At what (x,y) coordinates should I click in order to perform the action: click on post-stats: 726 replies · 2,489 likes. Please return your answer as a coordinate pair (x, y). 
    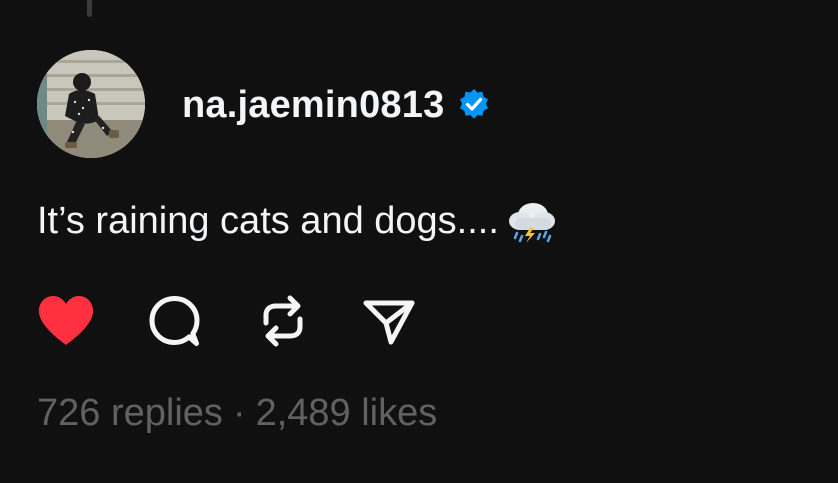
    Looking at the image, I should click on (237, 413).